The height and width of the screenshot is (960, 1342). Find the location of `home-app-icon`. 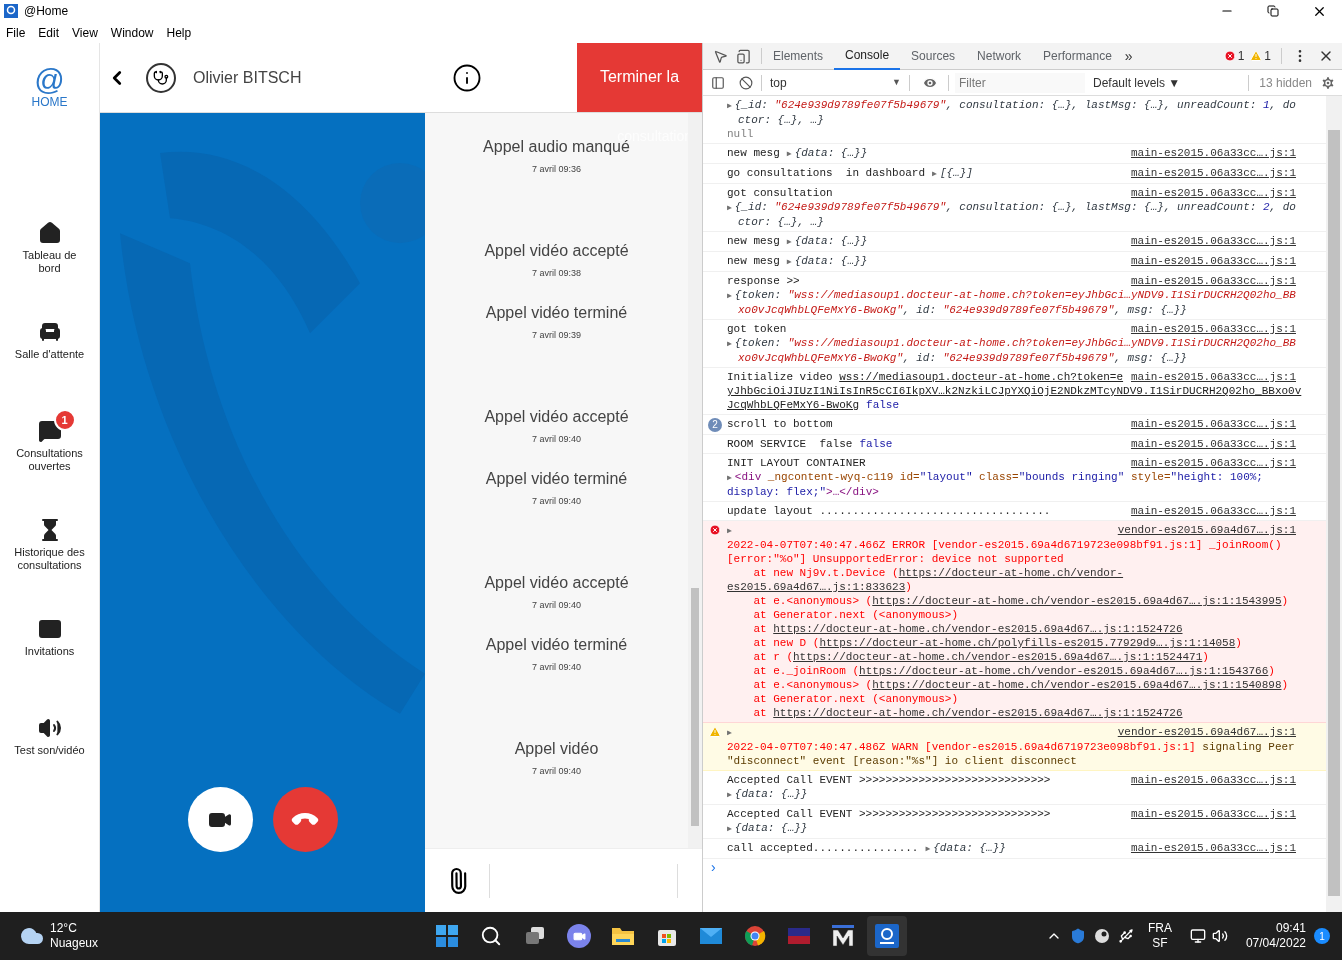

home-app-icon is located at coordinates (887, 936).